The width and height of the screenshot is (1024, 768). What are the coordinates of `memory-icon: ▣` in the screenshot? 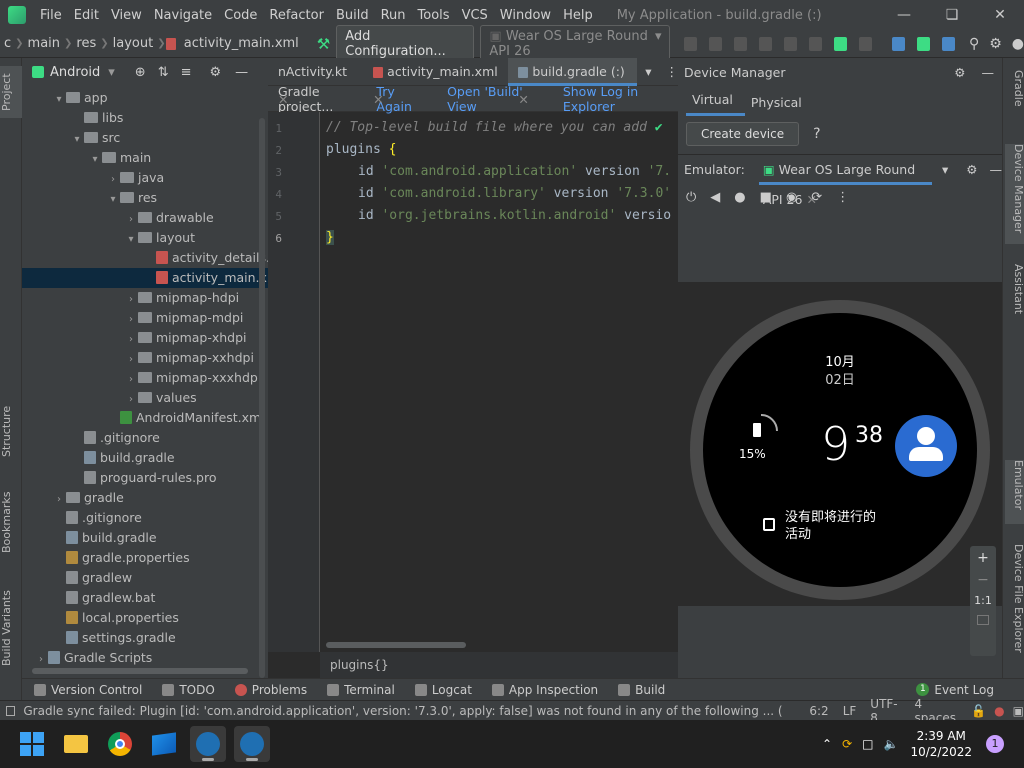 It's located at (1018, 711).